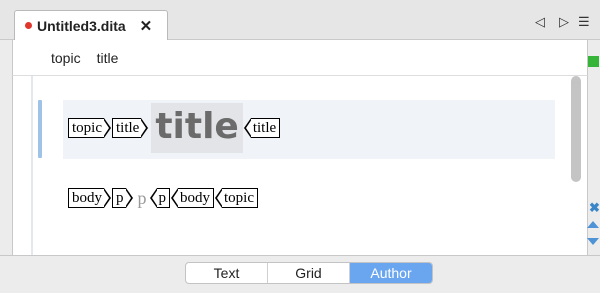  I want to click on previous-occurrence-icon, so click(593, 224).